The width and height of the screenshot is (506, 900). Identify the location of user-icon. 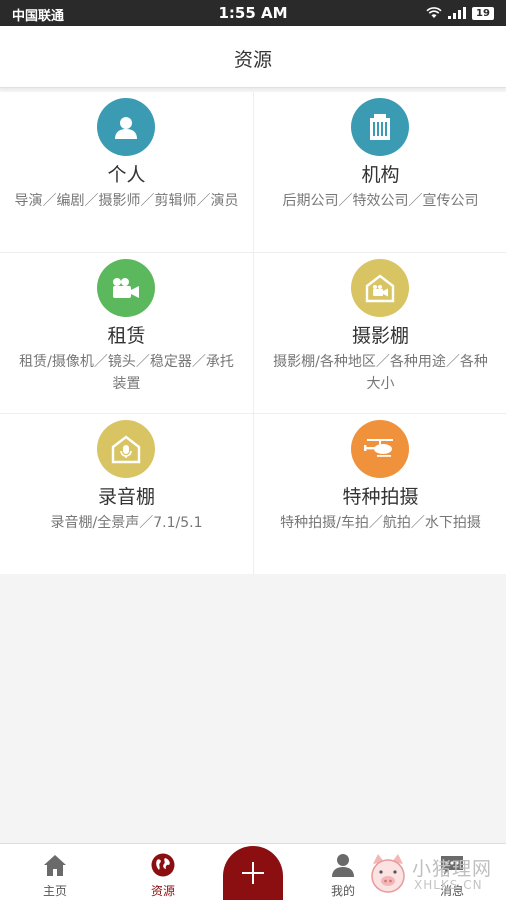
(343, 865).